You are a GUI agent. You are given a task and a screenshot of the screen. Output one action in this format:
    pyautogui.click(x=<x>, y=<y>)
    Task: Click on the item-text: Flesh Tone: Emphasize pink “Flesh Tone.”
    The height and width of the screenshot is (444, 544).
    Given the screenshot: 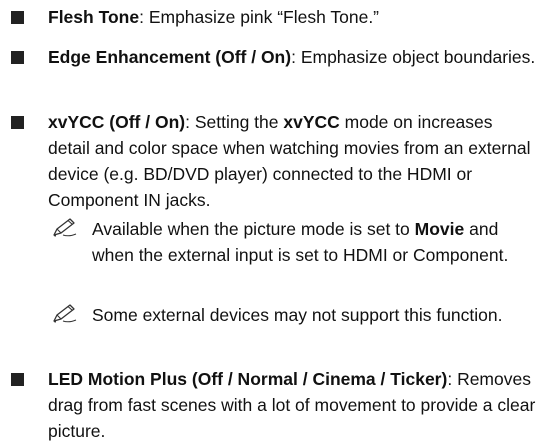 What is the action you would take?
    pyautogui.click(x=293, y=17)
    